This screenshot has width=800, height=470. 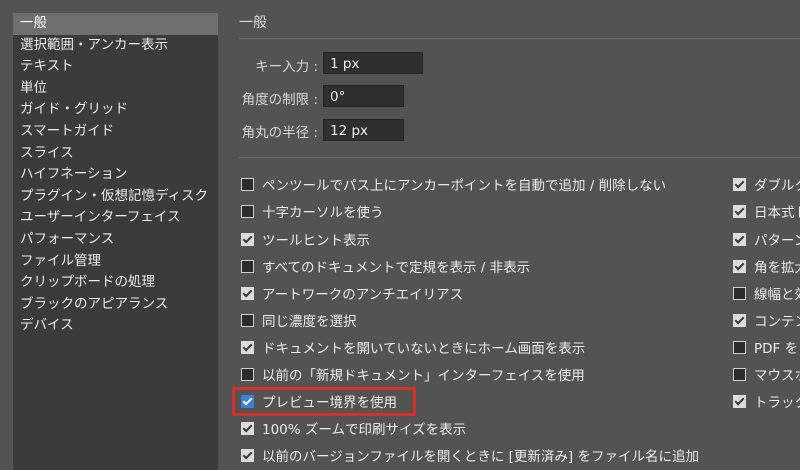 What do you see at coordinates (424, 349) in the screenshot?
I see `option-label: ドキュメントを開いていないときにホーム画面を表示` at bounding box center [424, 349].